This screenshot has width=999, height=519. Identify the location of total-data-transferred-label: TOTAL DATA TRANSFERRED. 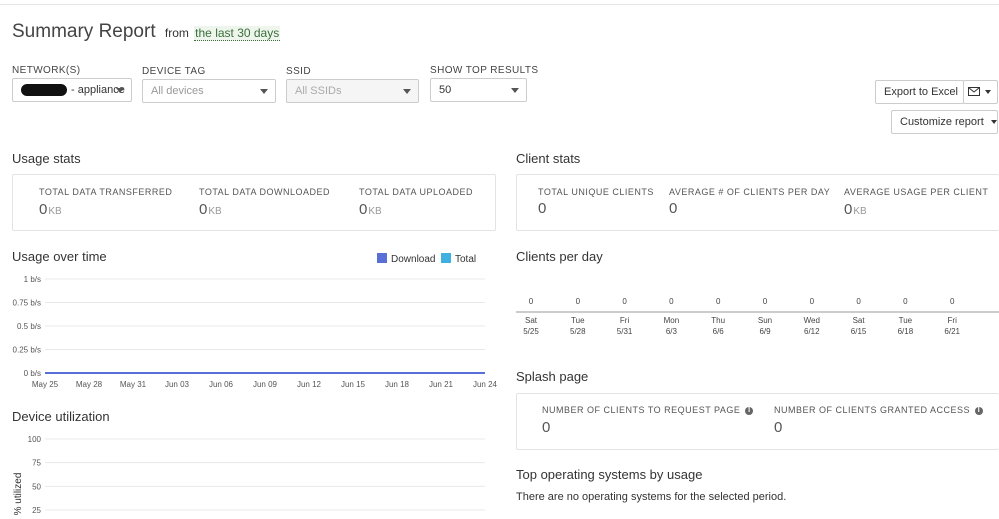
(106, 192).